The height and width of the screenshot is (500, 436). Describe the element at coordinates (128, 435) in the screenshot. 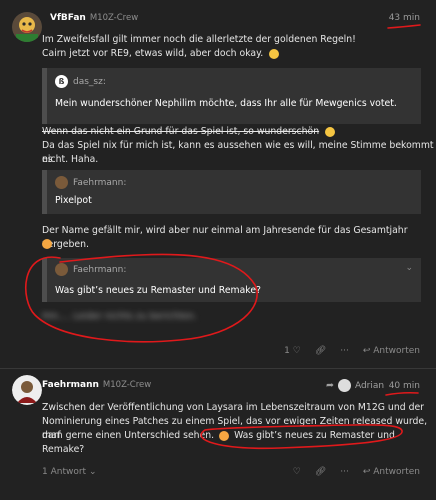

I see `post-text: man gerne einen Unterschied sehen.` at that location.